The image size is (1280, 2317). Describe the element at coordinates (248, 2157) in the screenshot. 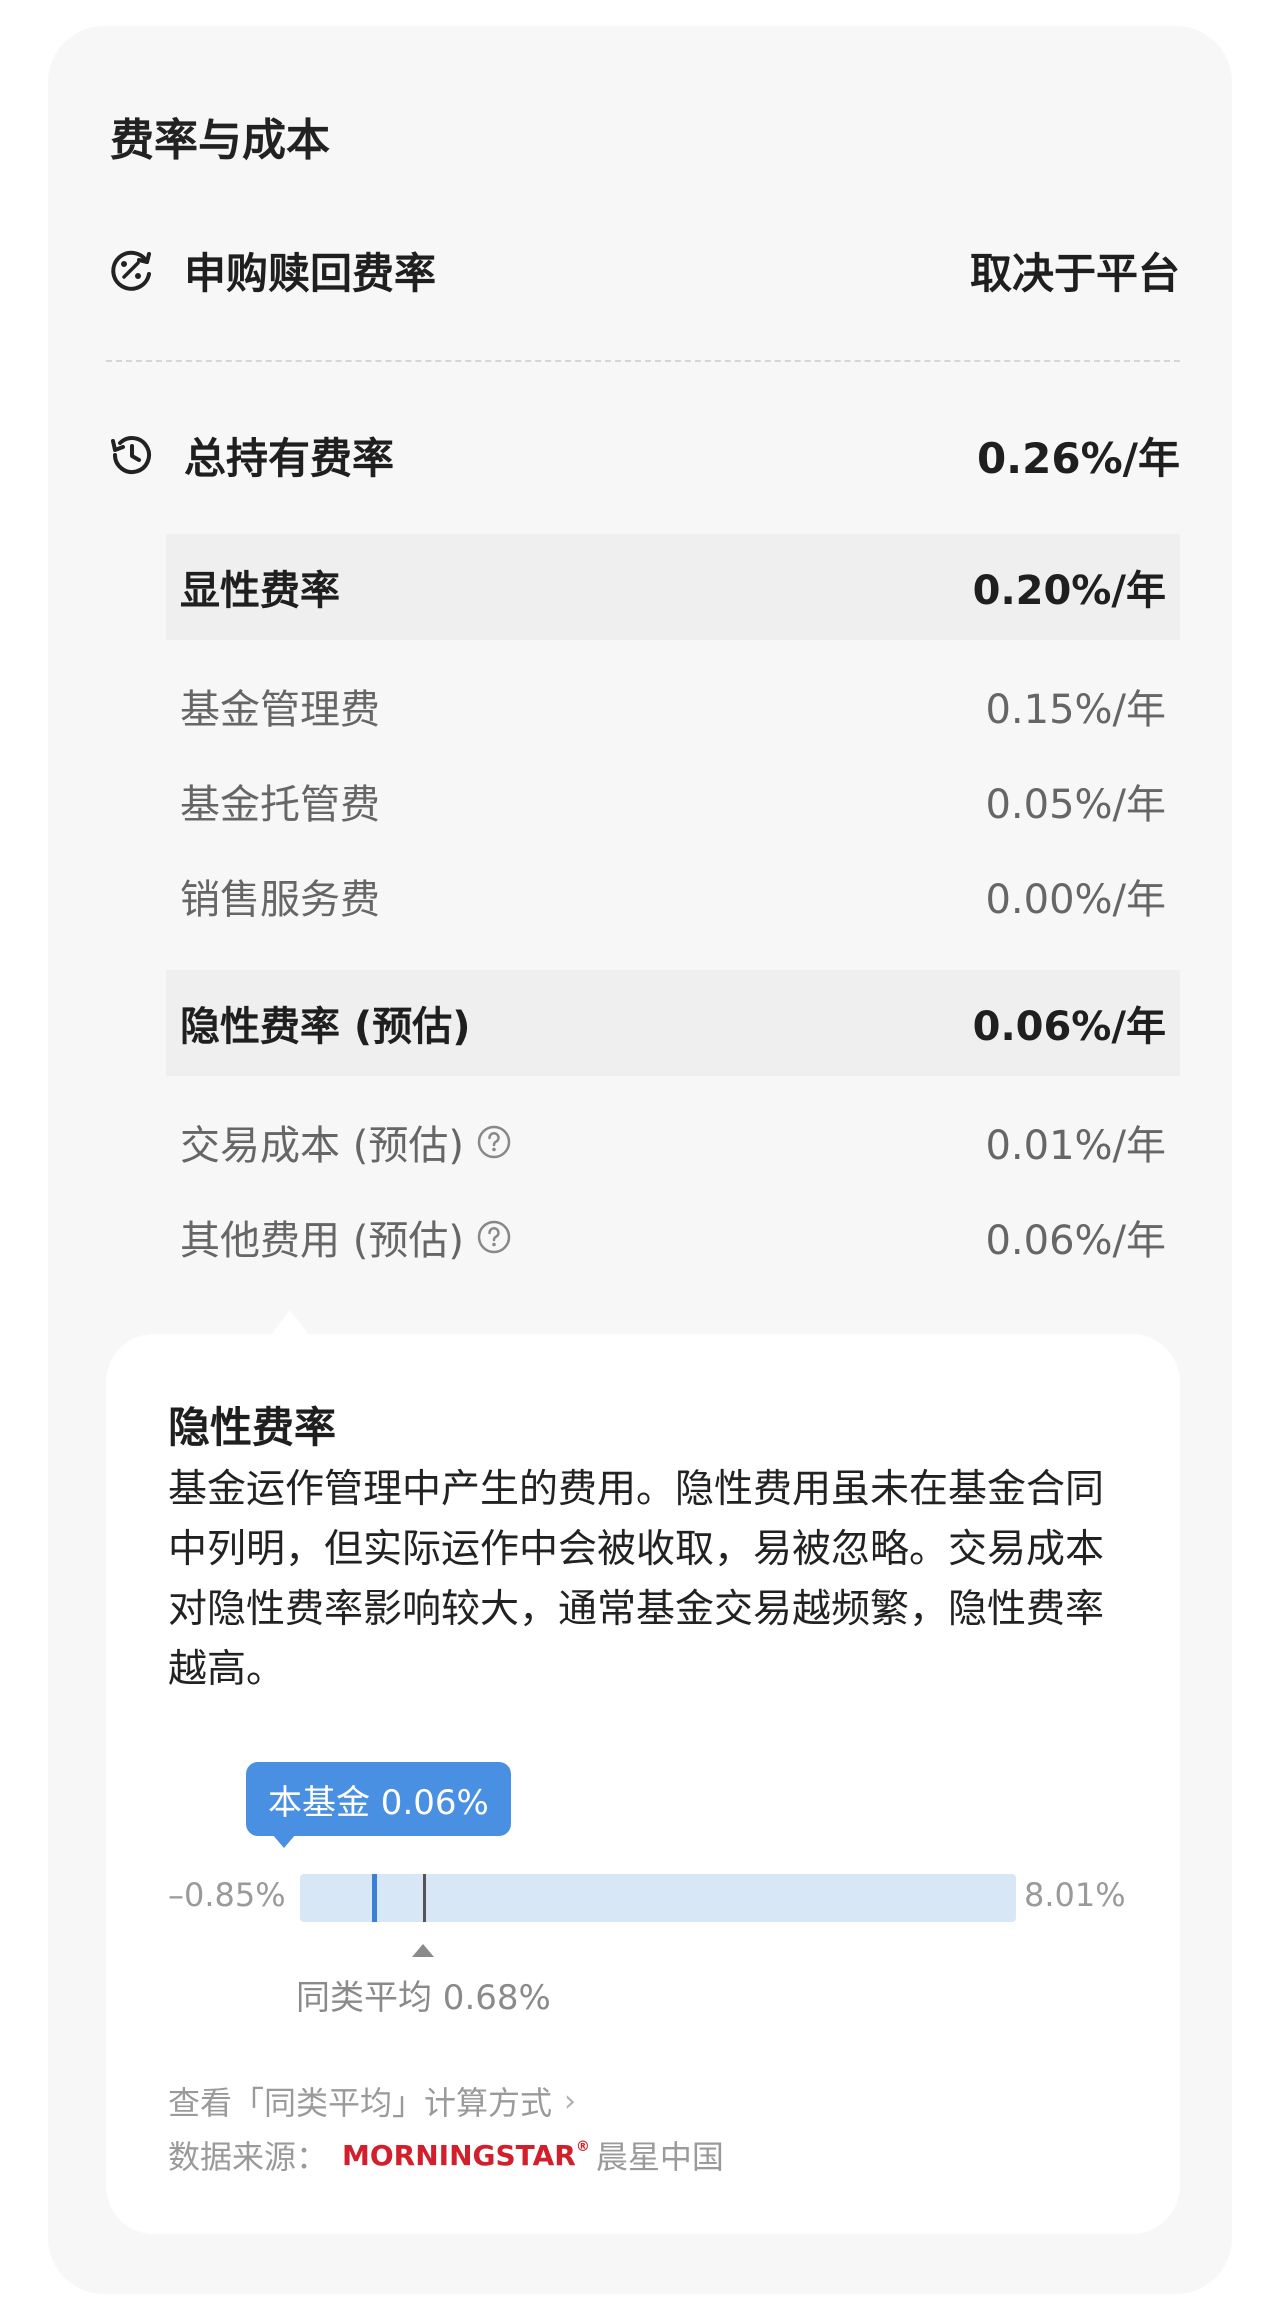

I see `source-label: 数据来源：` at that location.